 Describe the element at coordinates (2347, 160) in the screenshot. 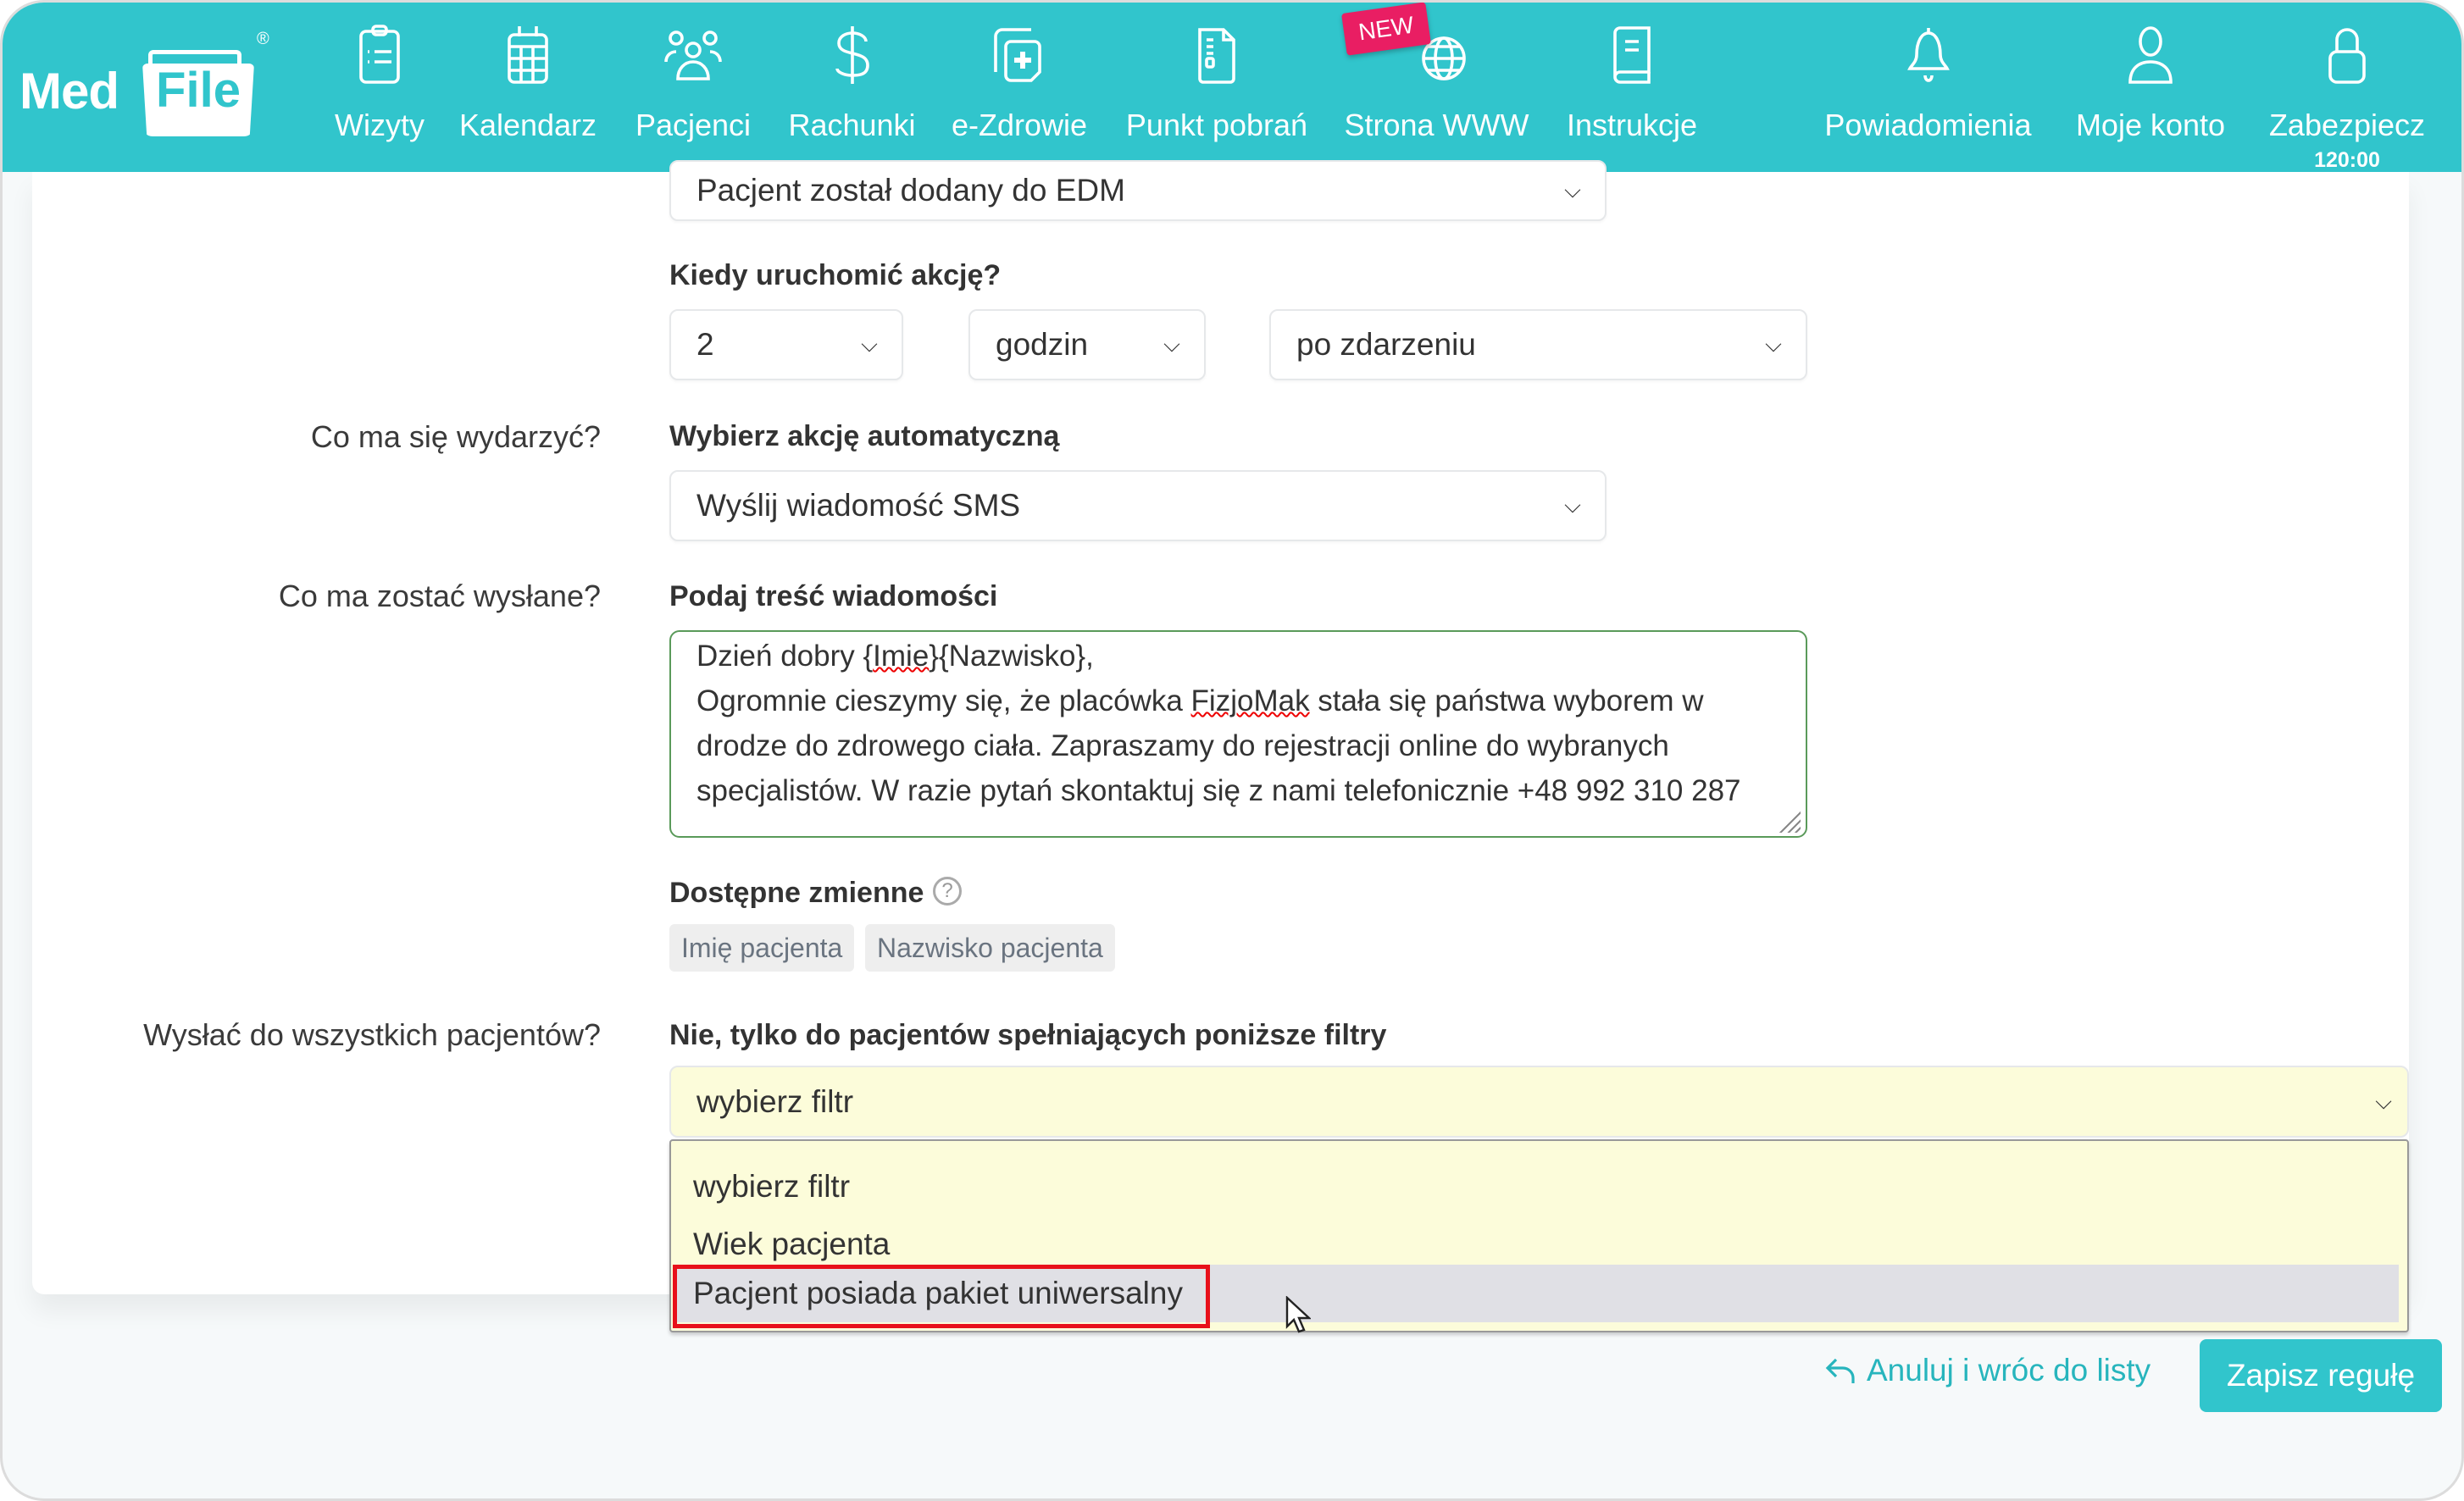

I see `session-timer: 120:00` at that location.